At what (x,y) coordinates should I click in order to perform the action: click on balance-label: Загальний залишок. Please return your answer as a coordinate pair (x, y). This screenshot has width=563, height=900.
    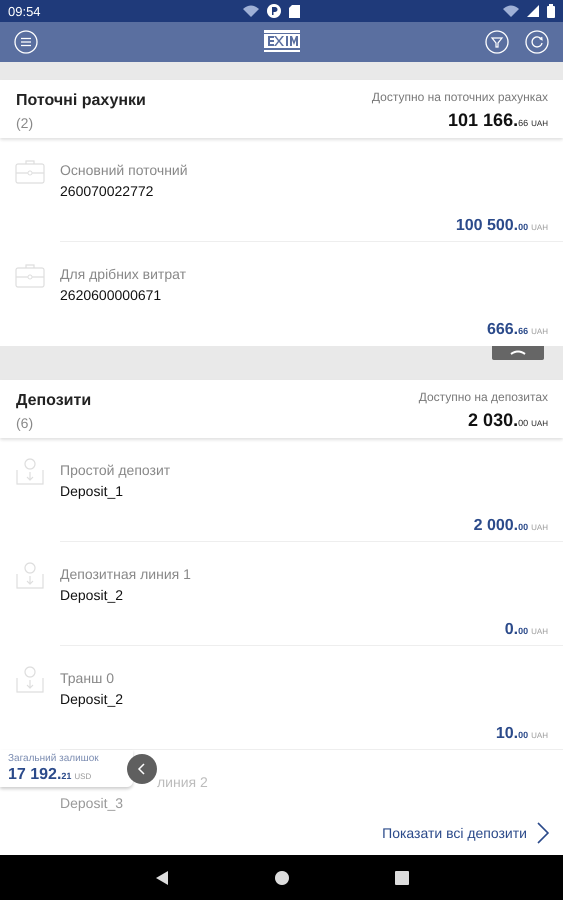
    Looking at the image, I should click on (54, 758).